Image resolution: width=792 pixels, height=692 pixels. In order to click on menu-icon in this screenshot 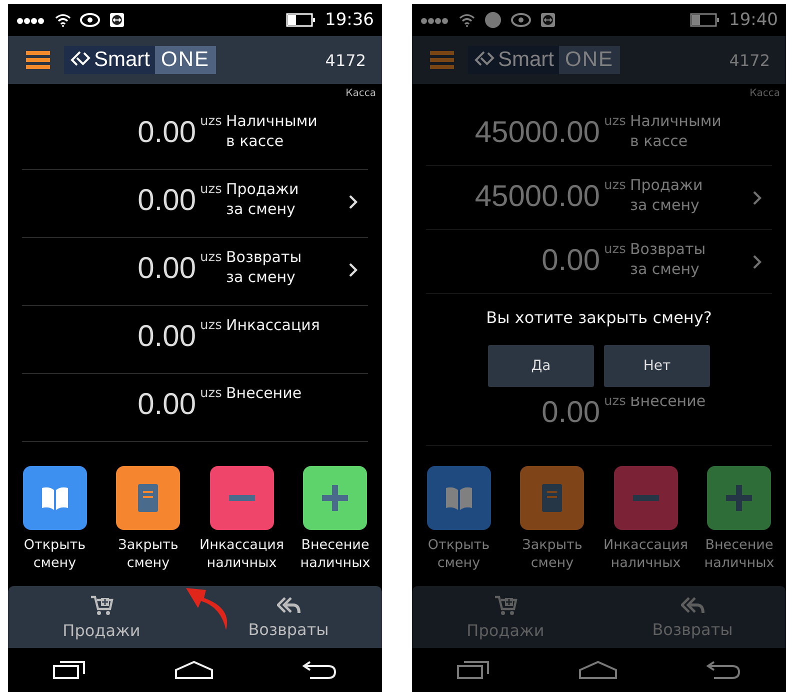, I will do `click(38, 60)`.